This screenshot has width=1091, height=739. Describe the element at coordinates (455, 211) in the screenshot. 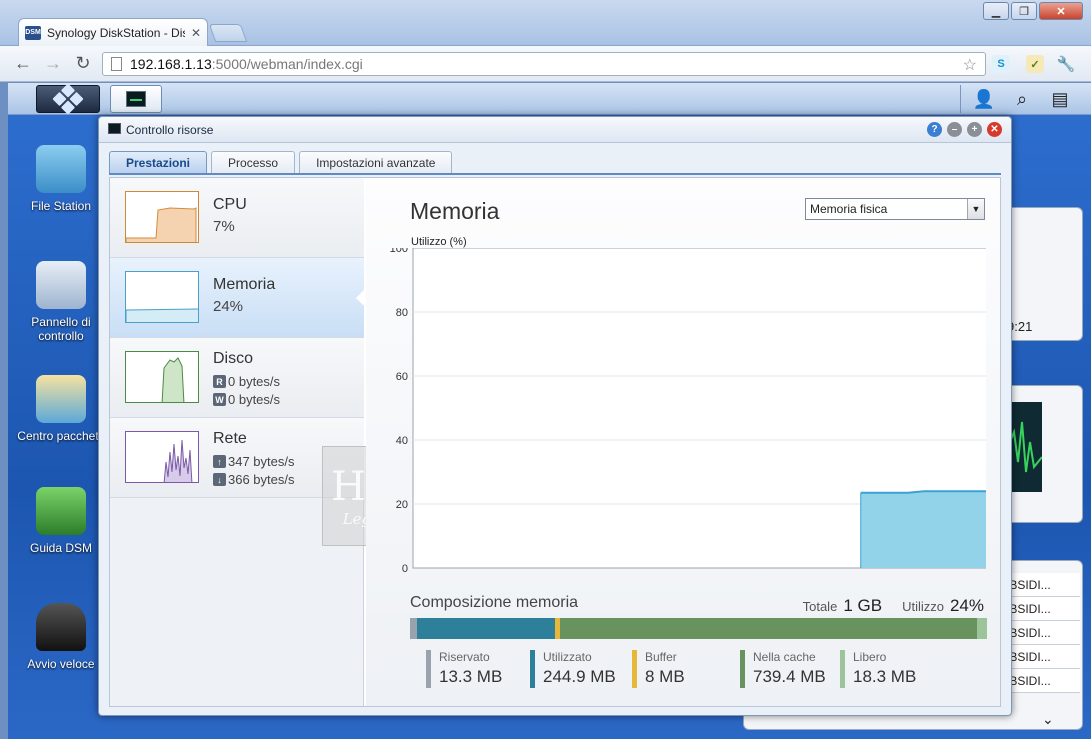

I see `page-title: Memoria` at that location.